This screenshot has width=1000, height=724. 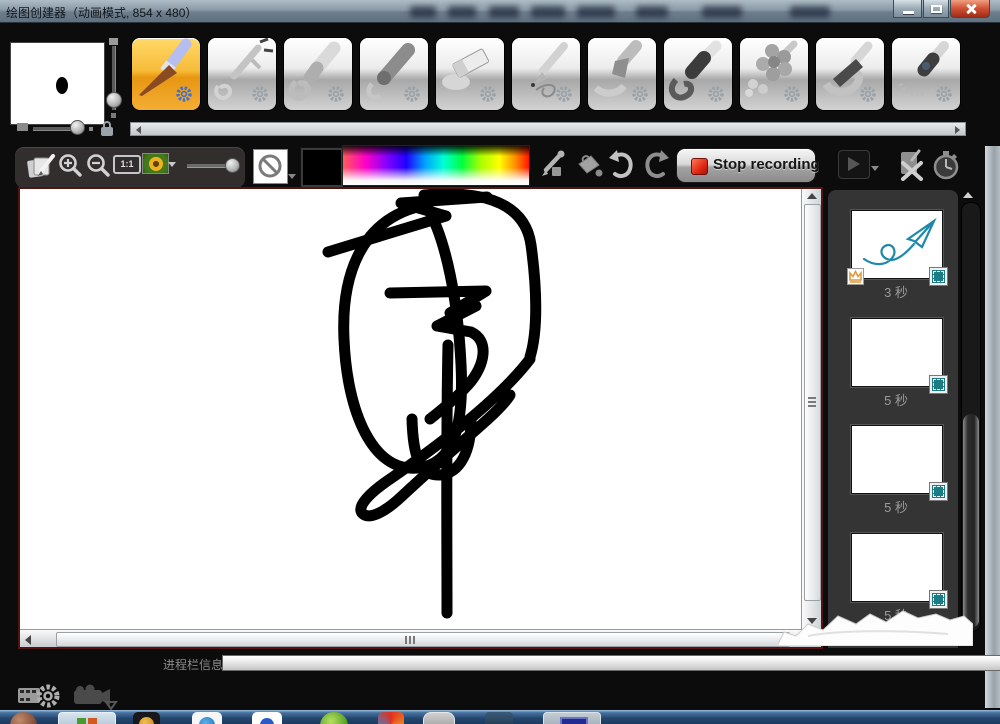 I want to click on maximize-button, so click(x=936, y=9).